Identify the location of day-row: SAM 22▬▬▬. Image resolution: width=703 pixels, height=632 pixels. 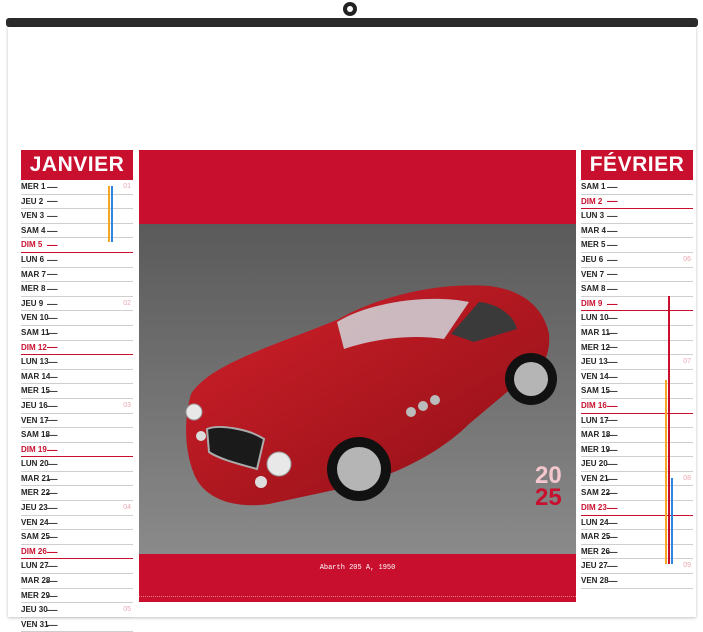
(637, 494).